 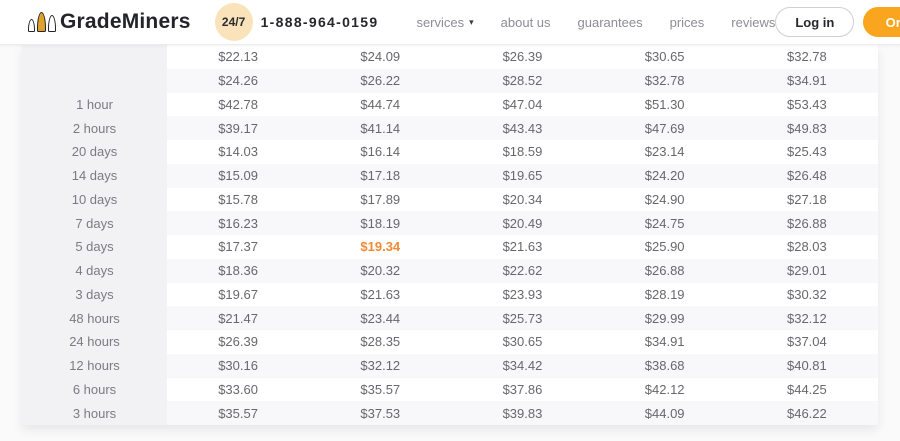 I want to click on table-row: 7 days $16.23 $18.19 $20.49 $24.75 $26.88, so click(x=450, y=223).